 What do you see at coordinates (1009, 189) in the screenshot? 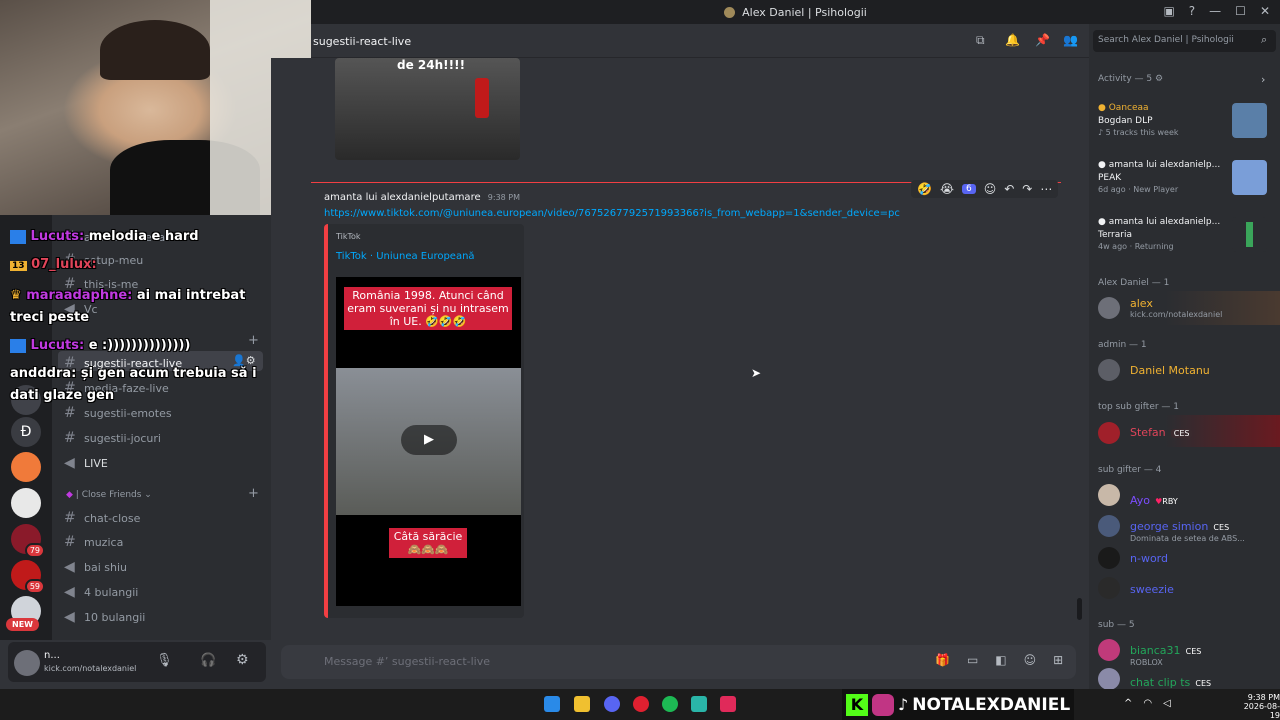
I see `reply-icon: ↶` at bounding box center [1009, 189].